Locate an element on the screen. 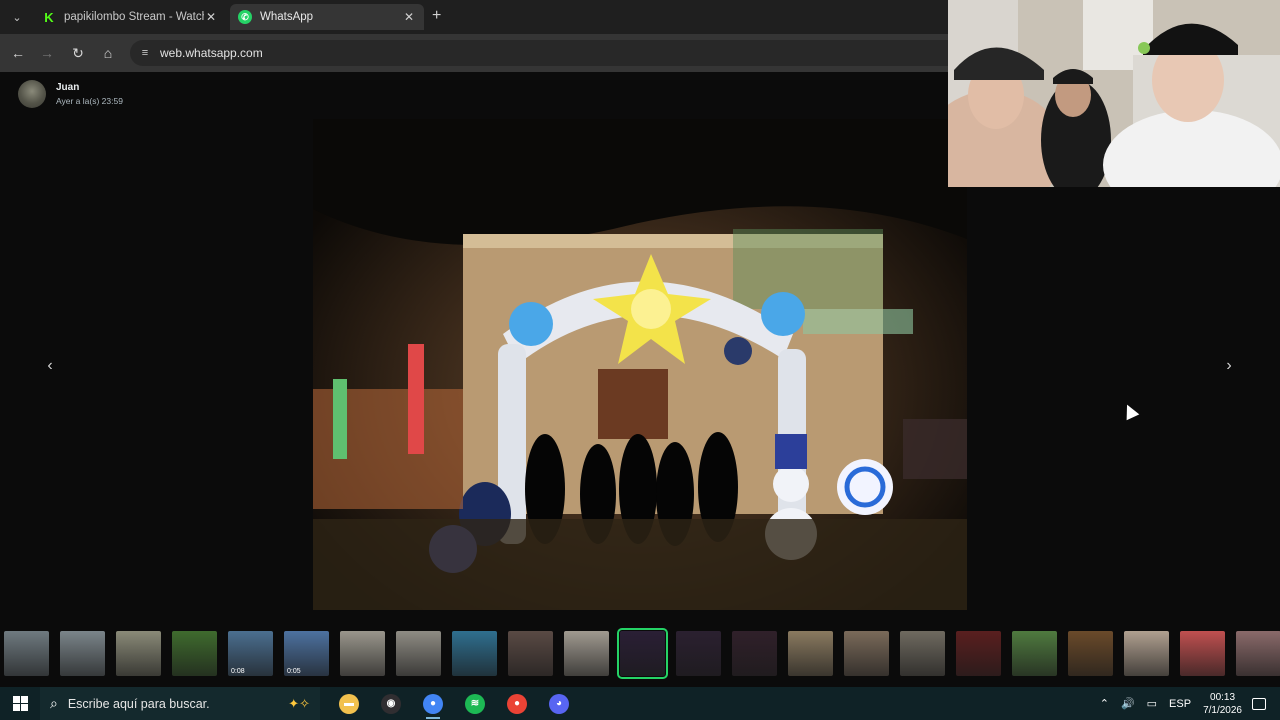 This screenshot has width=1280, height=720. tab-kick-stream: K papikilombo Stream - Watch Li ✕ is located at coordinates (130, 17).